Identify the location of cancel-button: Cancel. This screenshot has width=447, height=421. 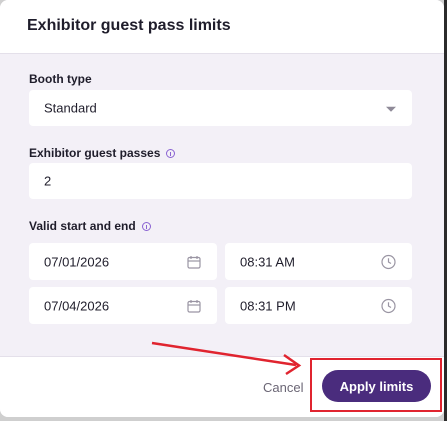
(283, 387).